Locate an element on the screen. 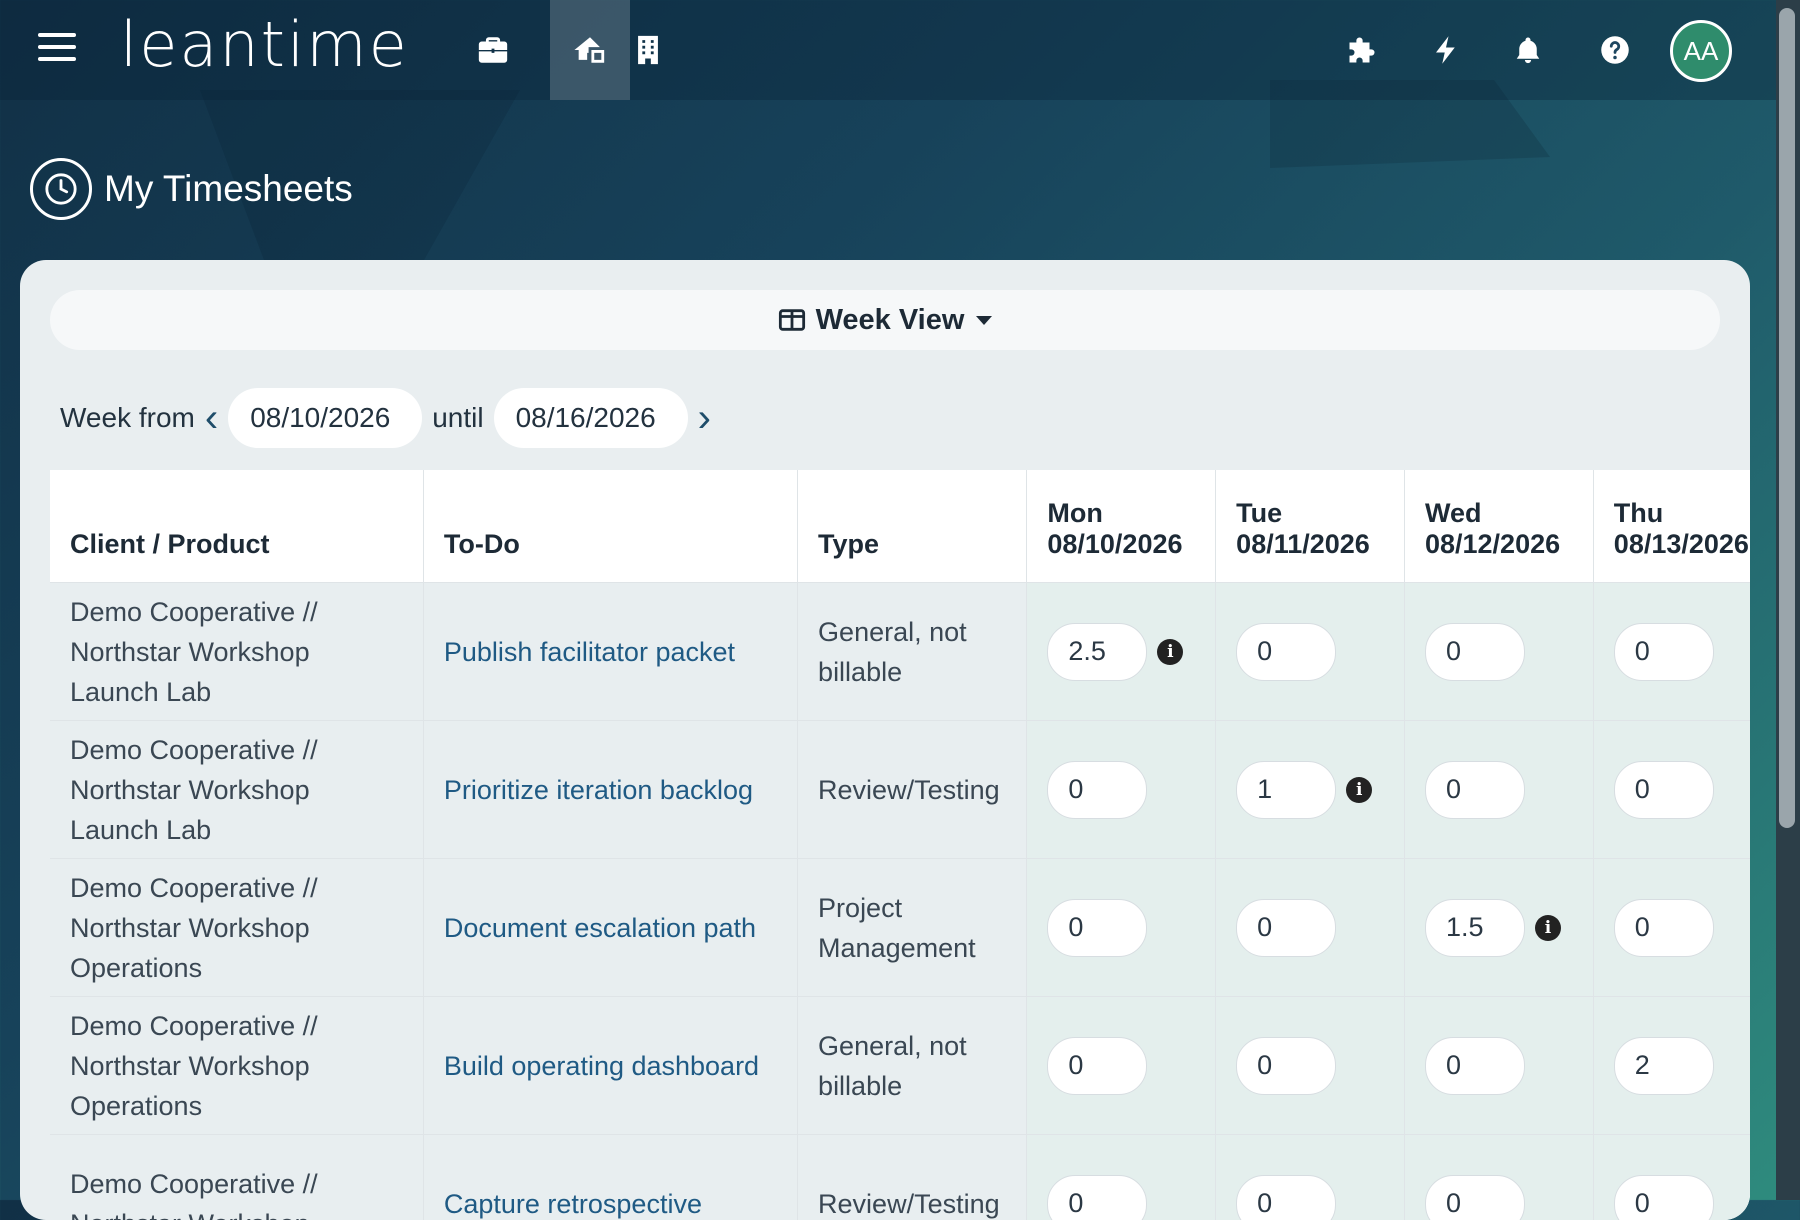 This screenshot has width=1800, height=1220. next-week-icon: › is located at coordinates (704, 418).